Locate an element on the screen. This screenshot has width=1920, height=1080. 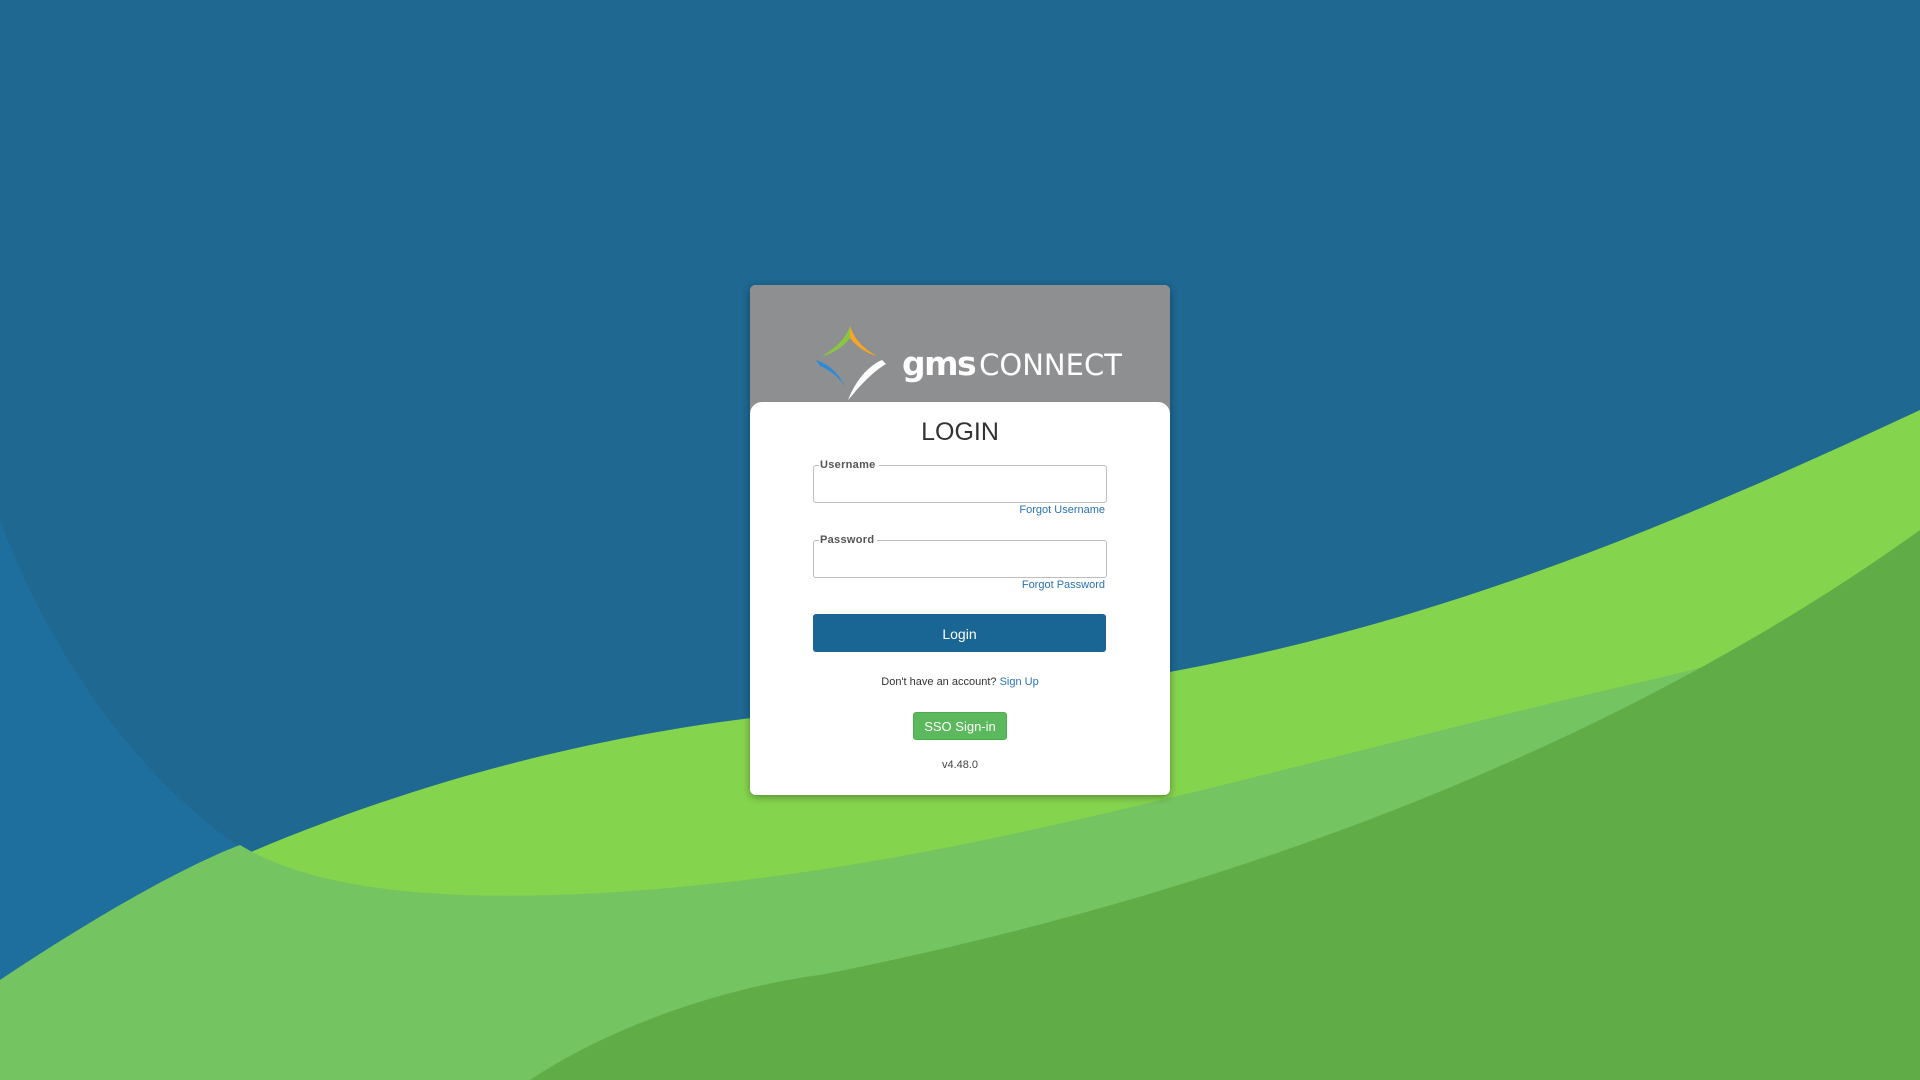
password-label: Password is located at coordinates (848, 540).